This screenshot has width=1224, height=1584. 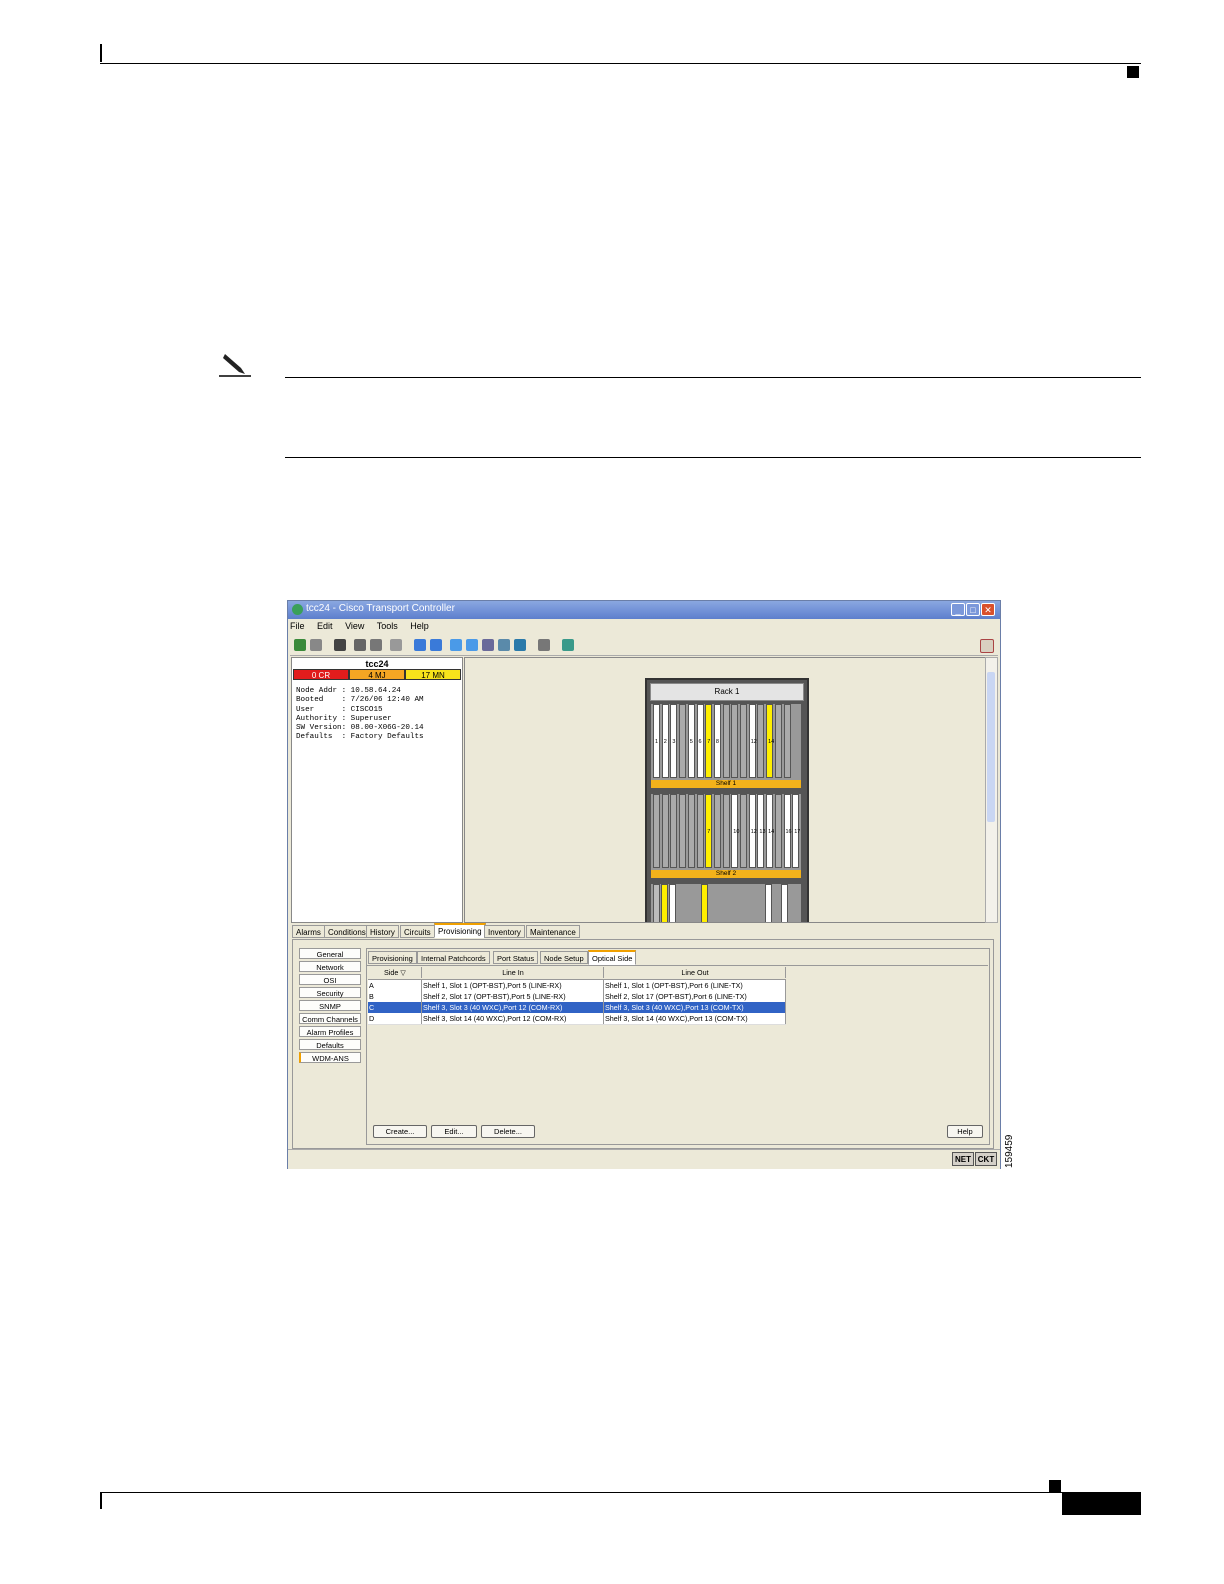 What do you see at coordinates (360, 645) in the screenshot?
I see `print-icon` at bounding box center [360, 645].